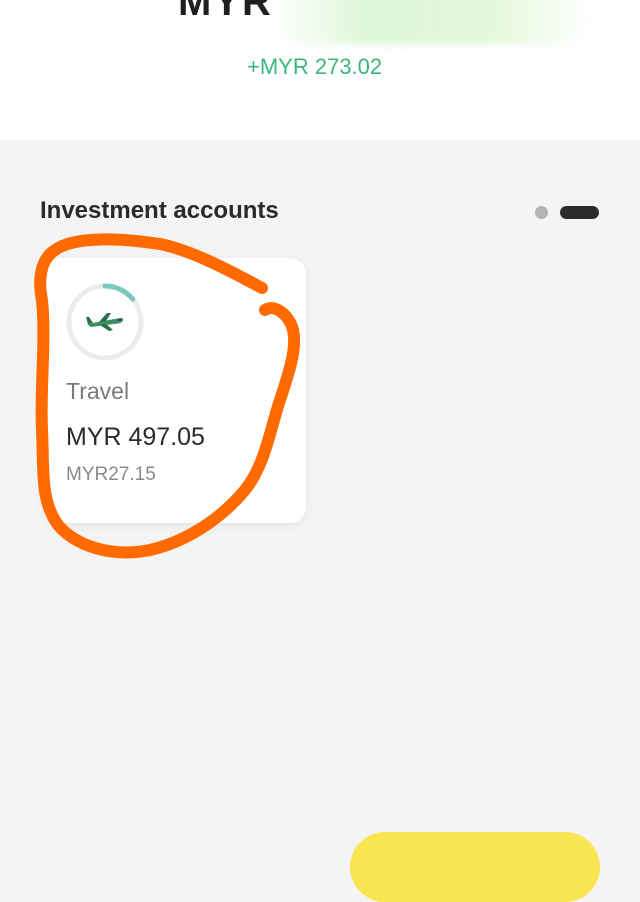 Image resolution: width=640 pixels, height=902 pixels. I want to click on airplane-icon, so click(105, 322).